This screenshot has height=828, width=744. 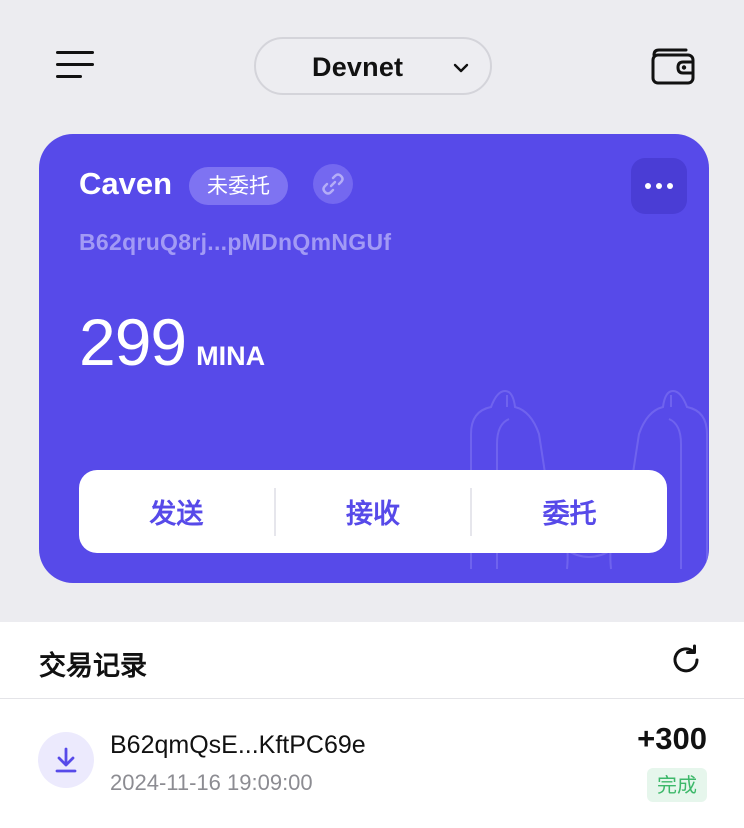 I want to click on link-icon, so click(x=333, y=184).